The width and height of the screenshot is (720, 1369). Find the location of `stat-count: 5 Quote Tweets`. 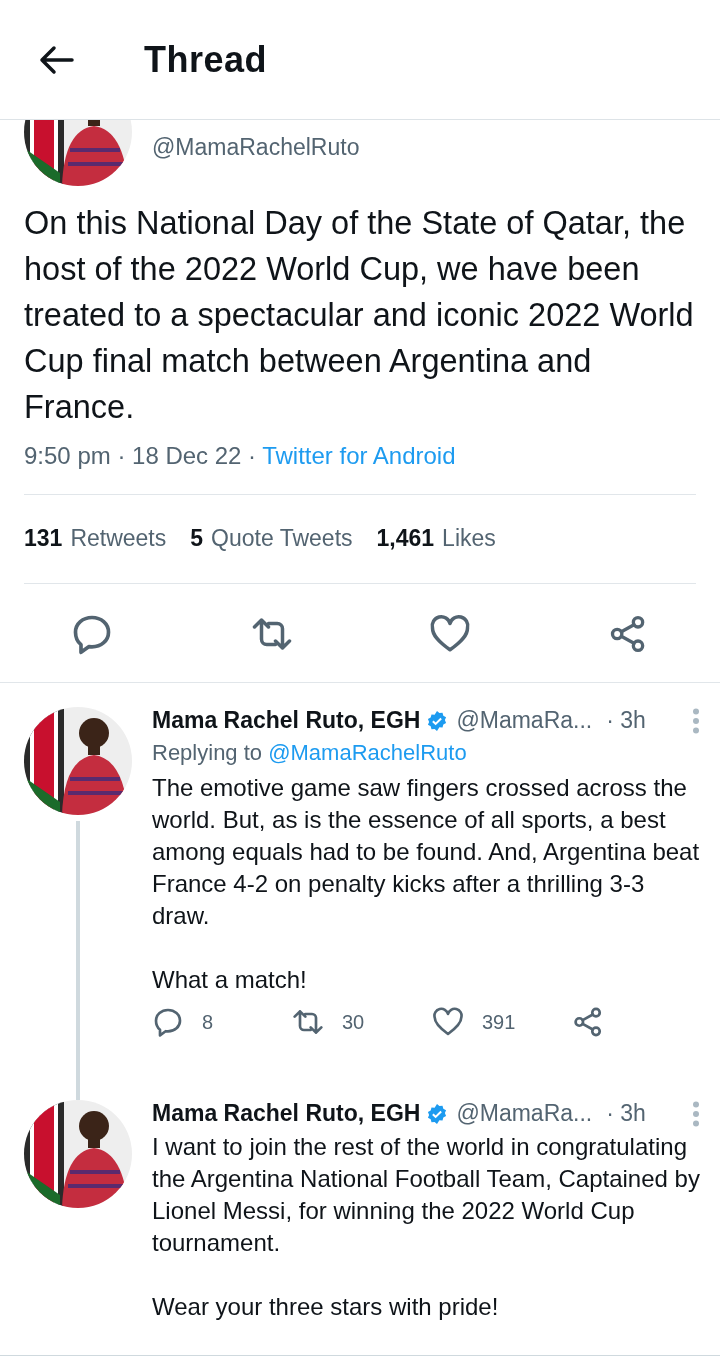

stat-count: 5 Quote Tweets is located at coordinates (271, 538).